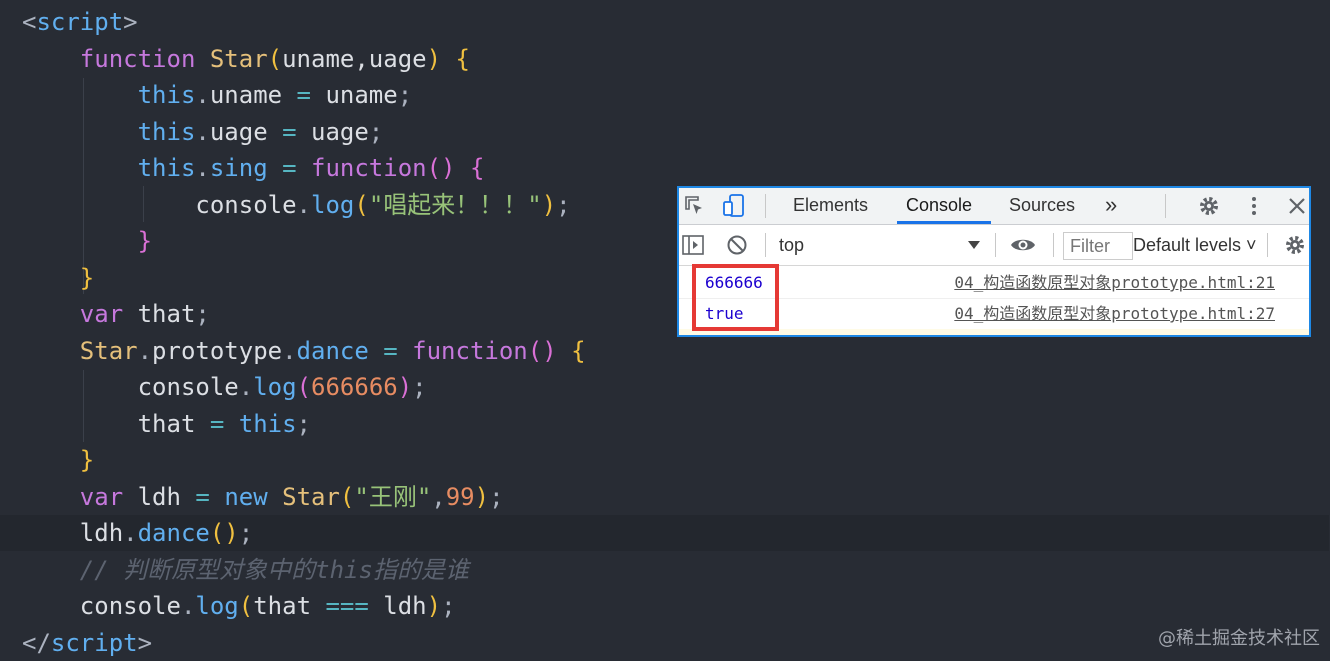  What do you see at coordinates (994, 245) in the screenshot?
I see `console-toolbar: top Filter Default levels ˅` at bounding box center [994, 245].